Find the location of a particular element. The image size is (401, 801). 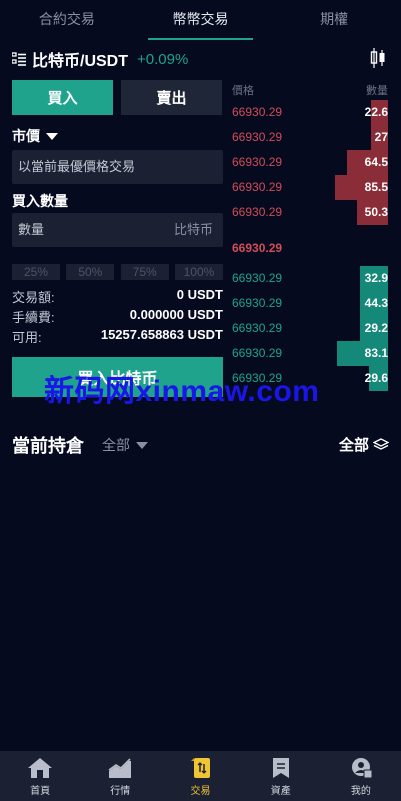

sell-button: 賣出 is located at coordinates (171, 97).